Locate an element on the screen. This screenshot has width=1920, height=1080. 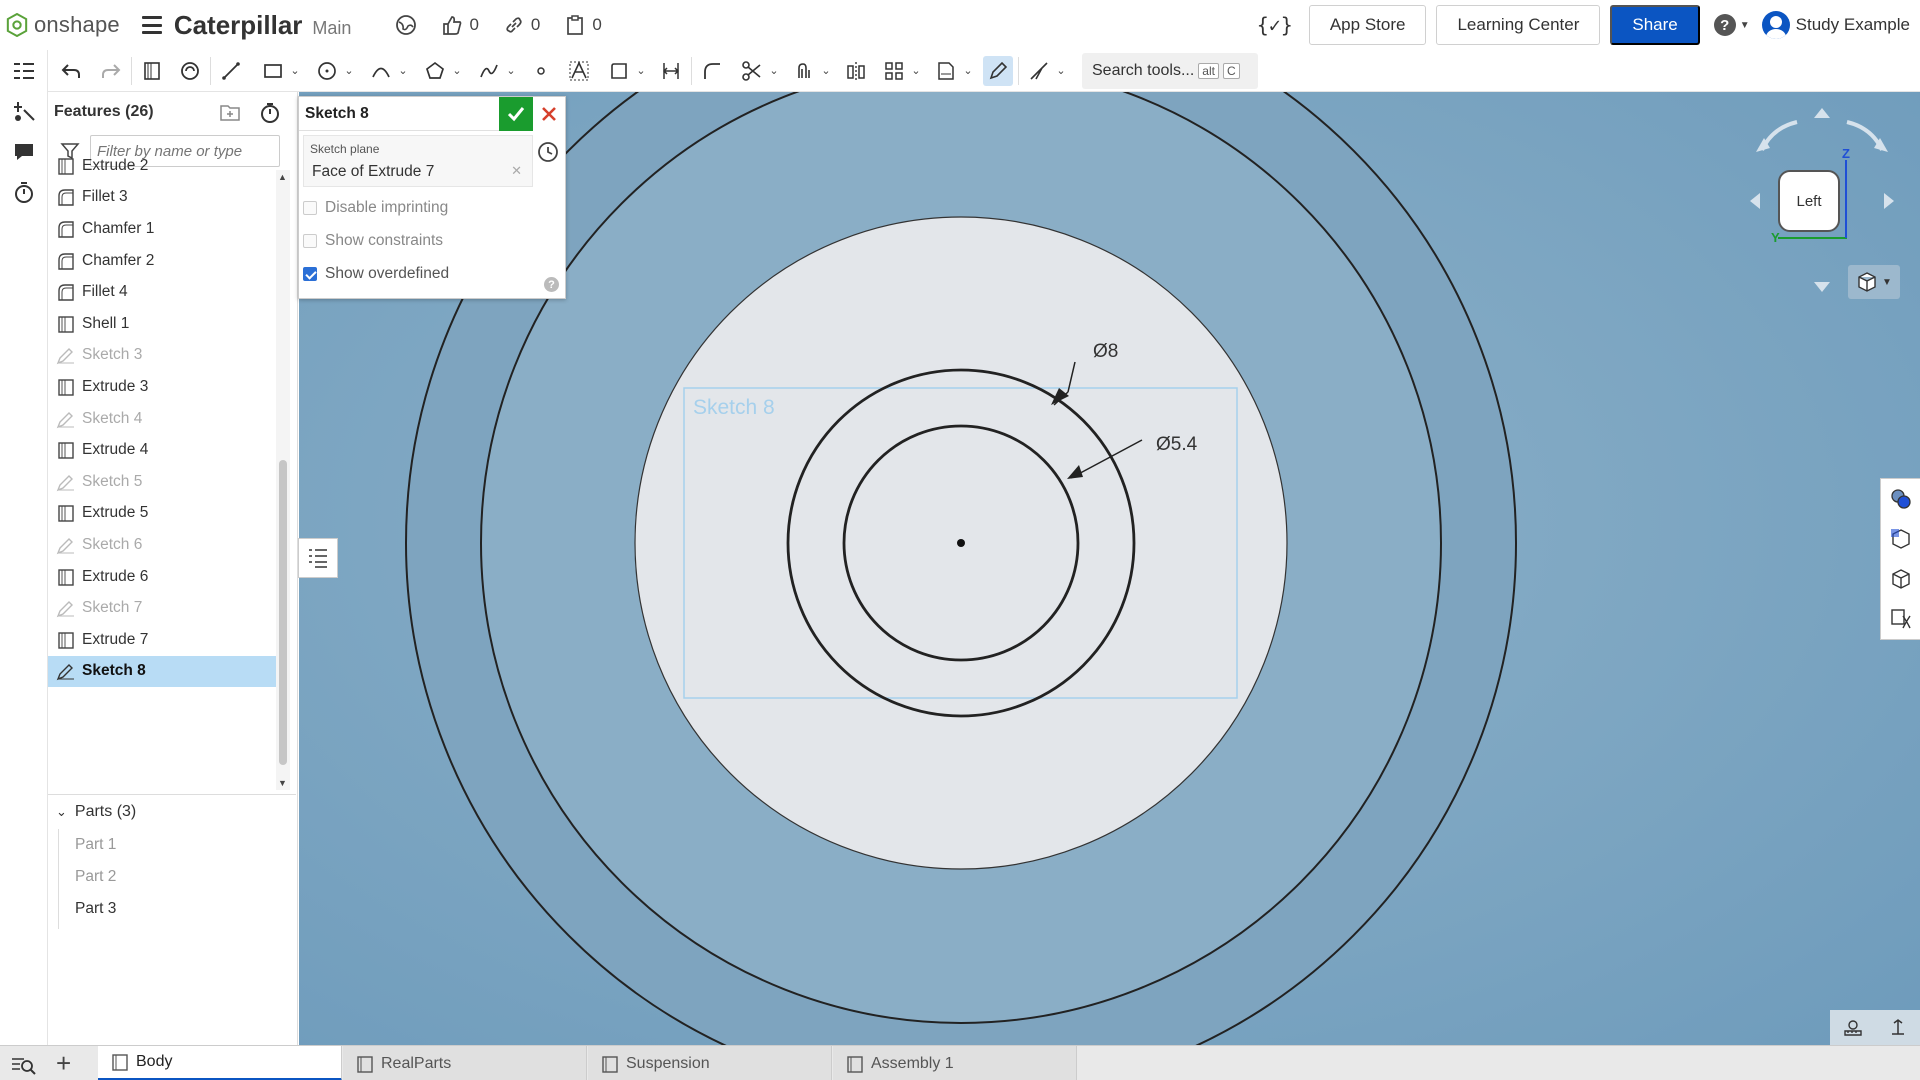
feature-item: Extrude 6 is located at coordinates (162, 577).